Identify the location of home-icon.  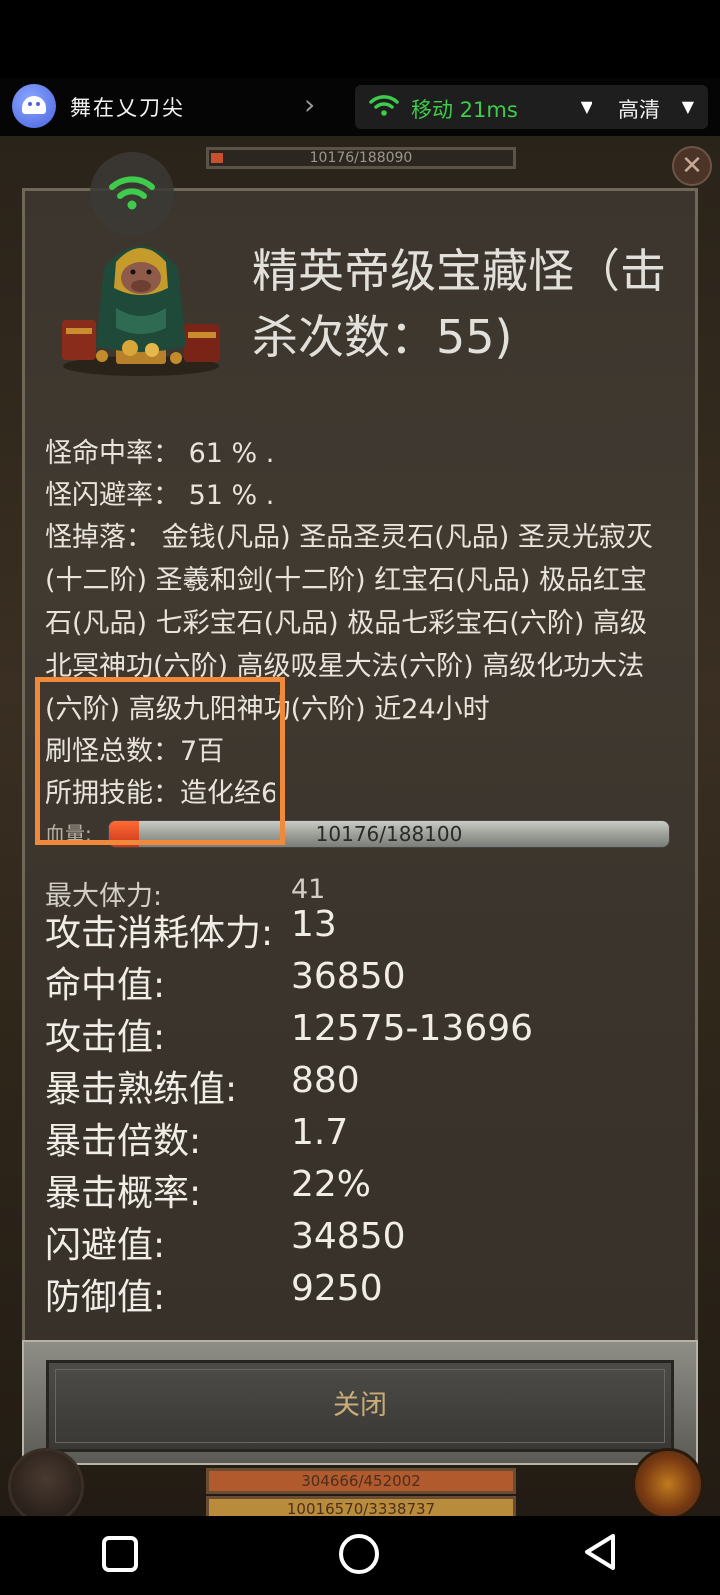
(359, 1554).